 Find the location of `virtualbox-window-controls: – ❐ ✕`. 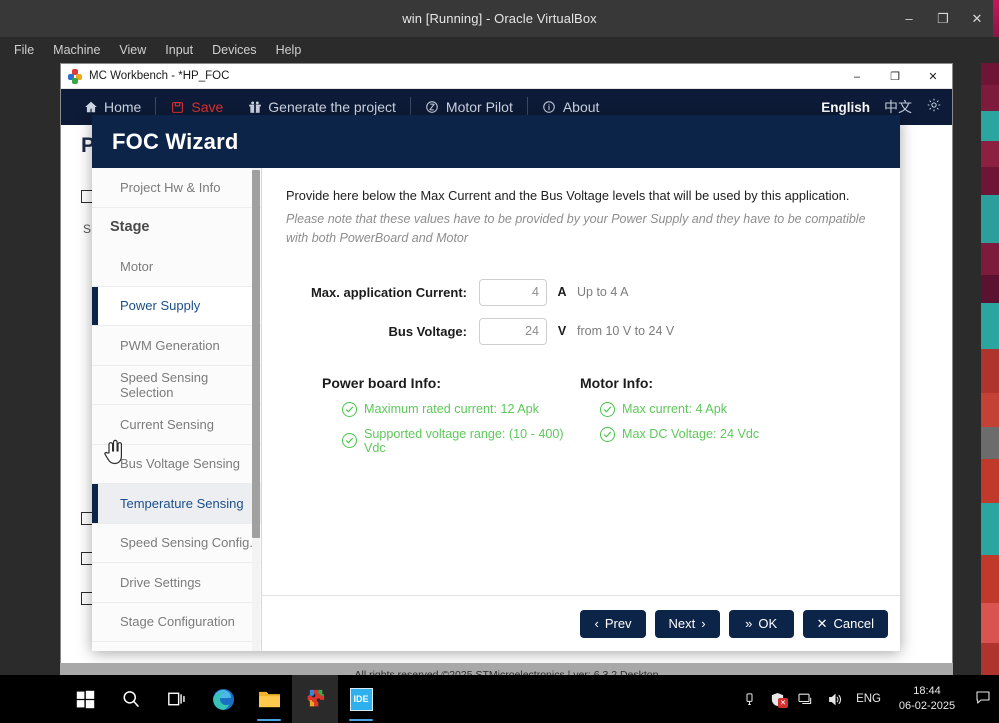

virtualbox-window-controls: – ❐ ✕ is located at coordinates (943, 18).